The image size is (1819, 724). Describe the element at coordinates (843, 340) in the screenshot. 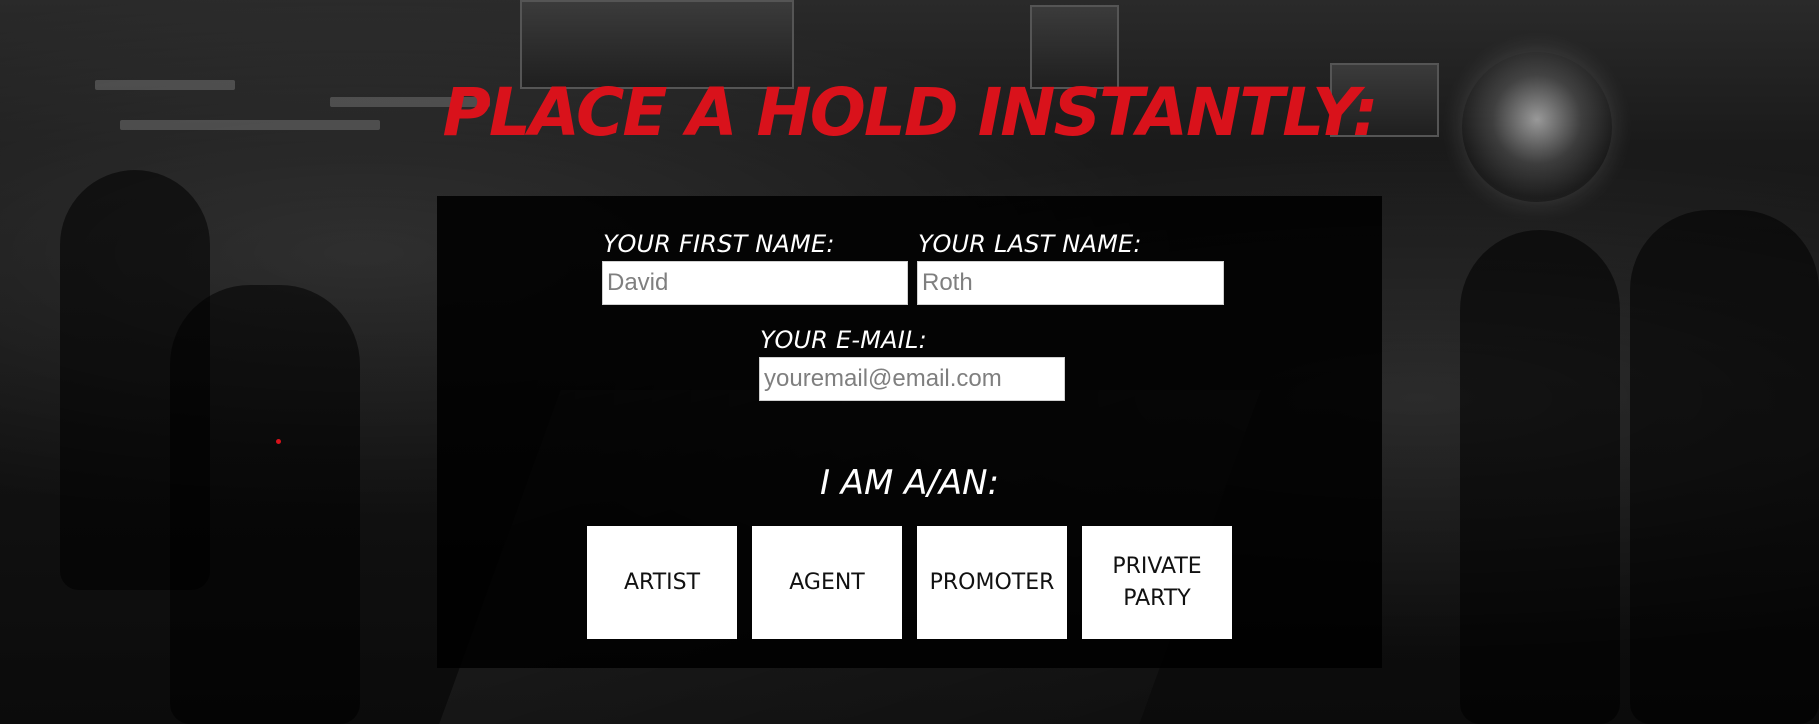

I see `email-label: YOUR E-MAIL:` at that location.